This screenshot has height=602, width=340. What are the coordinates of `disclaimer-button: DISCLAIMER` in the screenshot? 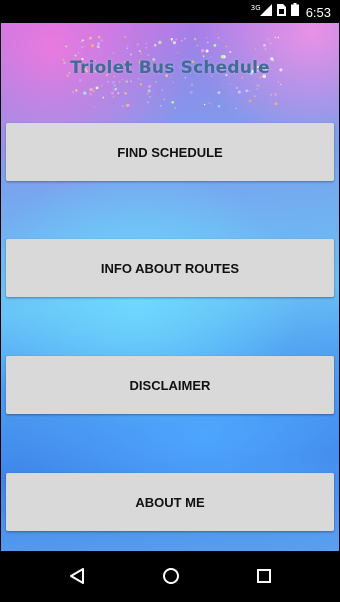 It's located at (170, 385).